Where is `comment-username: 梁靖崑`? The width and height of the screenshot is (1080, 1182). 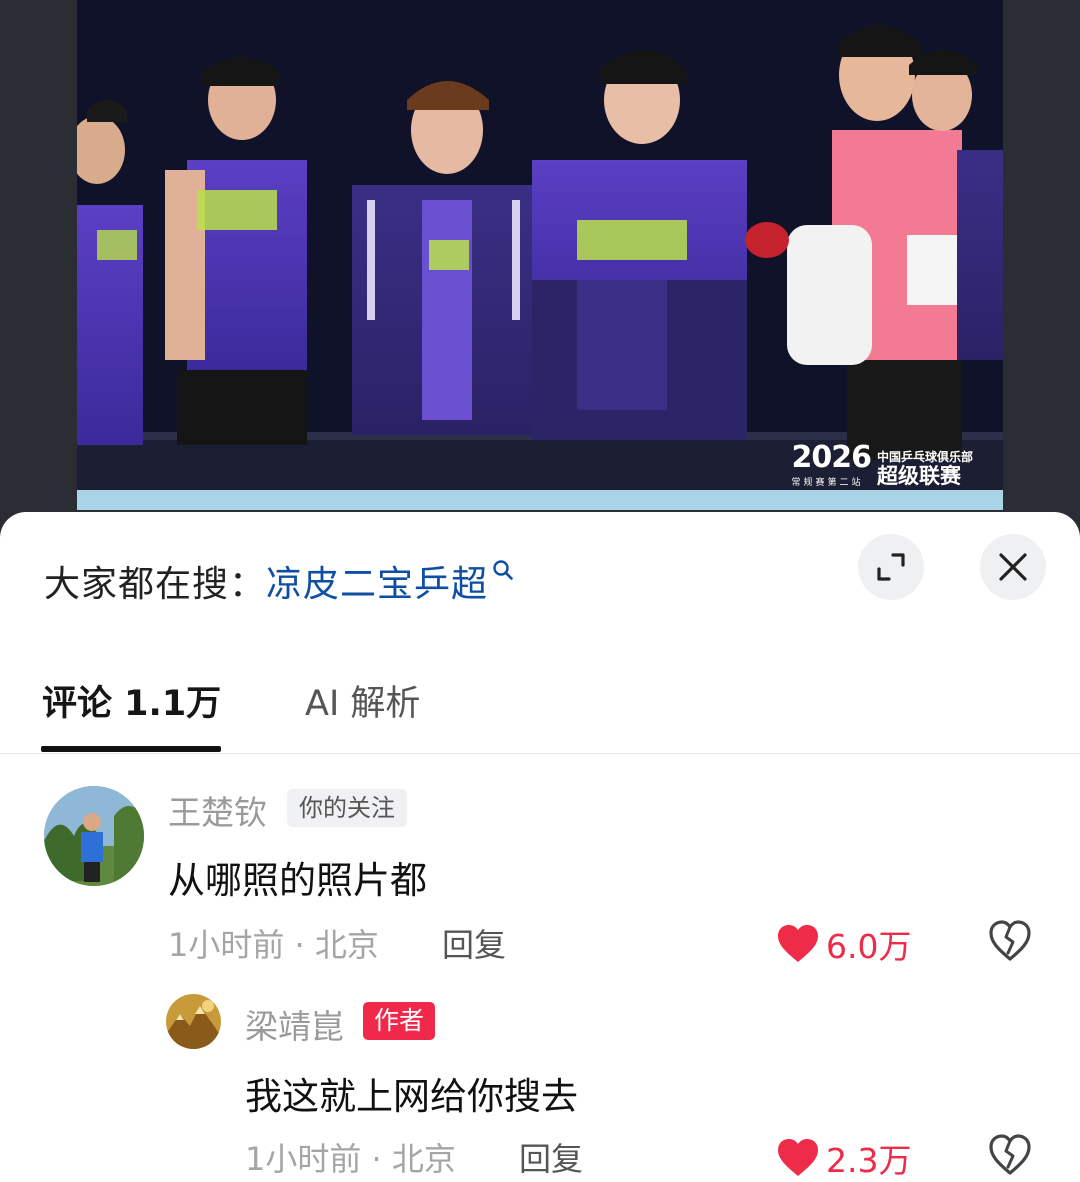 comment-username: 梁靖崑 is located at coordinates (294, 1024).